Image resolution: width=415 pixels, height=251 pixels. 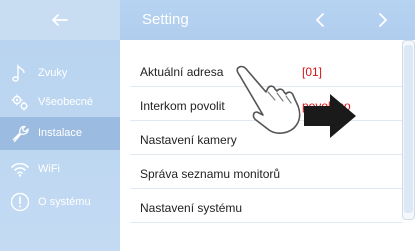 I want to click on prev-page-button, so click(x=321, y=20).